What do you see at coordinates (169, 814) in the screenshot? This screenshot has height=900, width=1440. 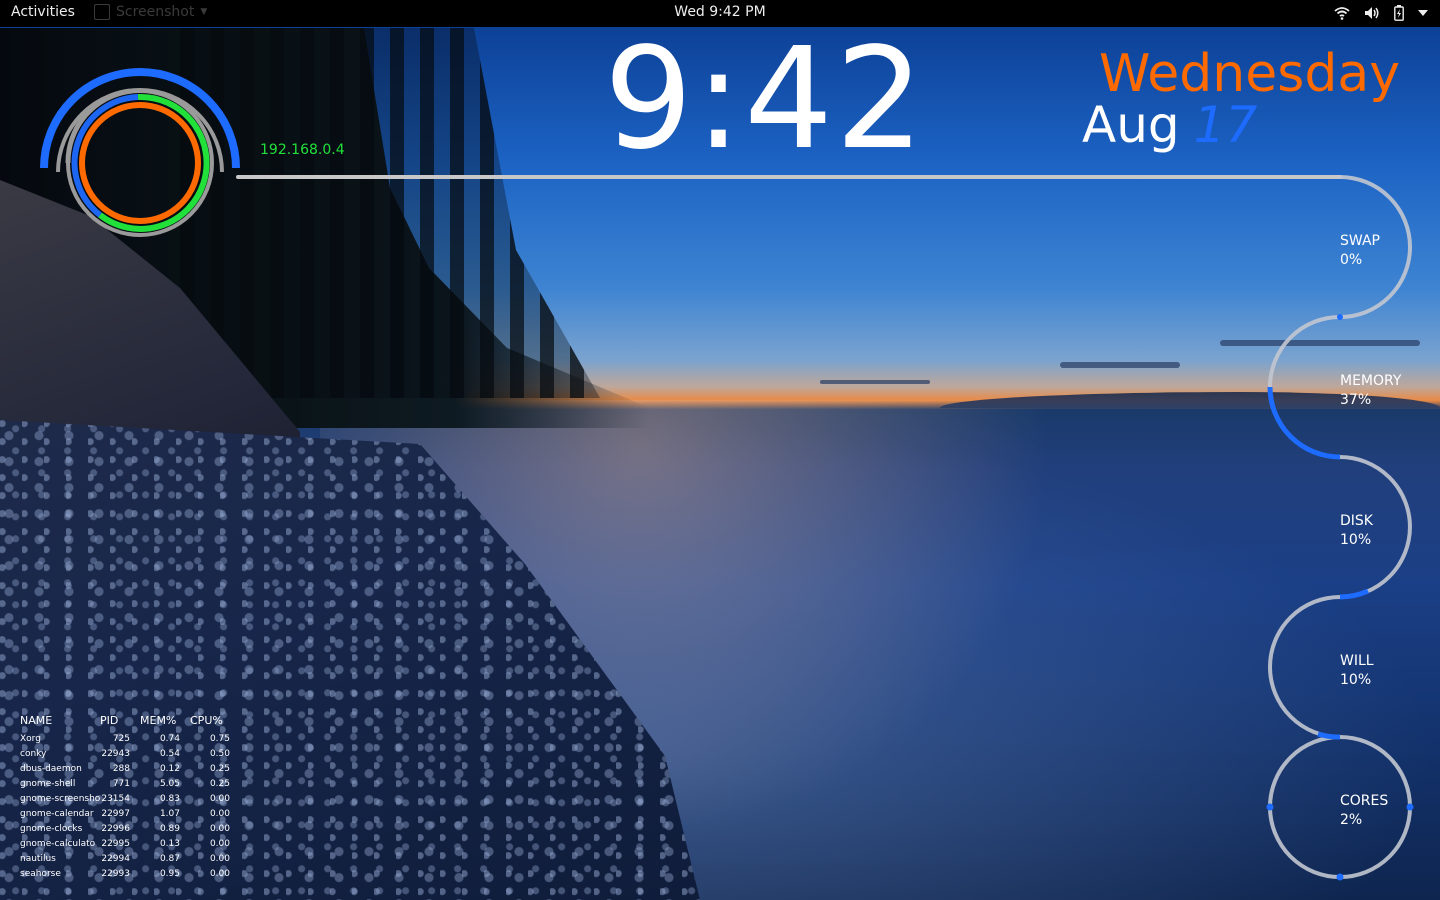 I see `proc-mem: 1.07` at bounding box center [169, 814].